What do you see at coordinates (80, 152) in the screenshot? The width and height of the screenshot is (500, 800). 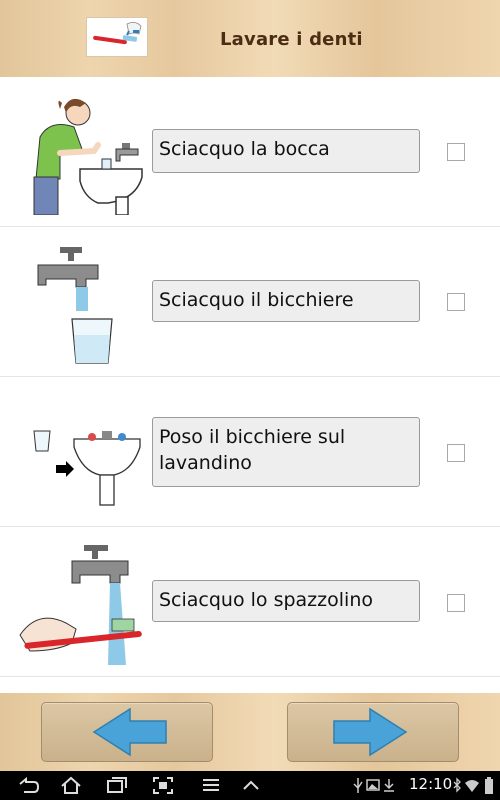 I see `girl-rinsing-mouth-at-sink-icon` at bounding box center [80, 152].